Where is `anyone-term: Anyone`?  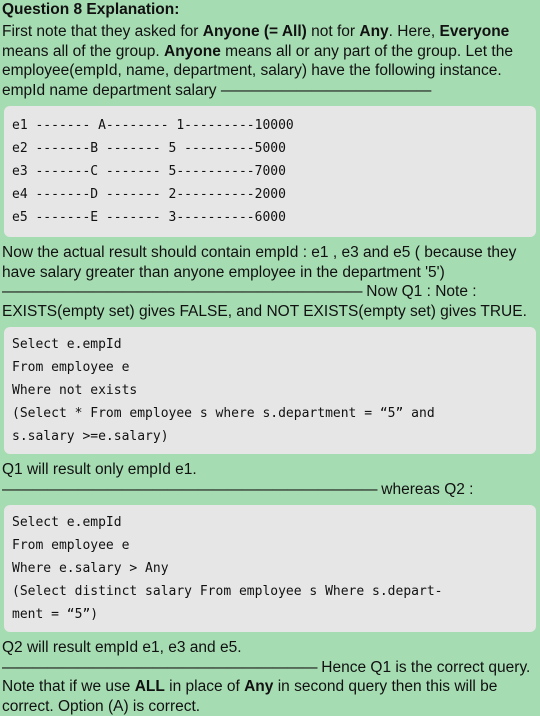
anyone-term: Anyone is located at coordinates (192, 51).